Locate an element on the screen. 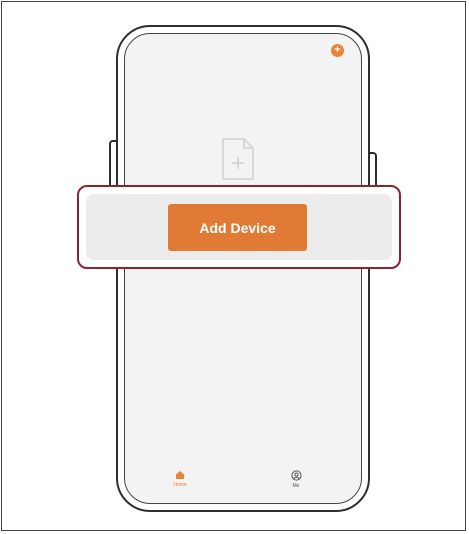 This screenshot has height=534, width=469. tab-home: Home is located at coordinates (180, 490).